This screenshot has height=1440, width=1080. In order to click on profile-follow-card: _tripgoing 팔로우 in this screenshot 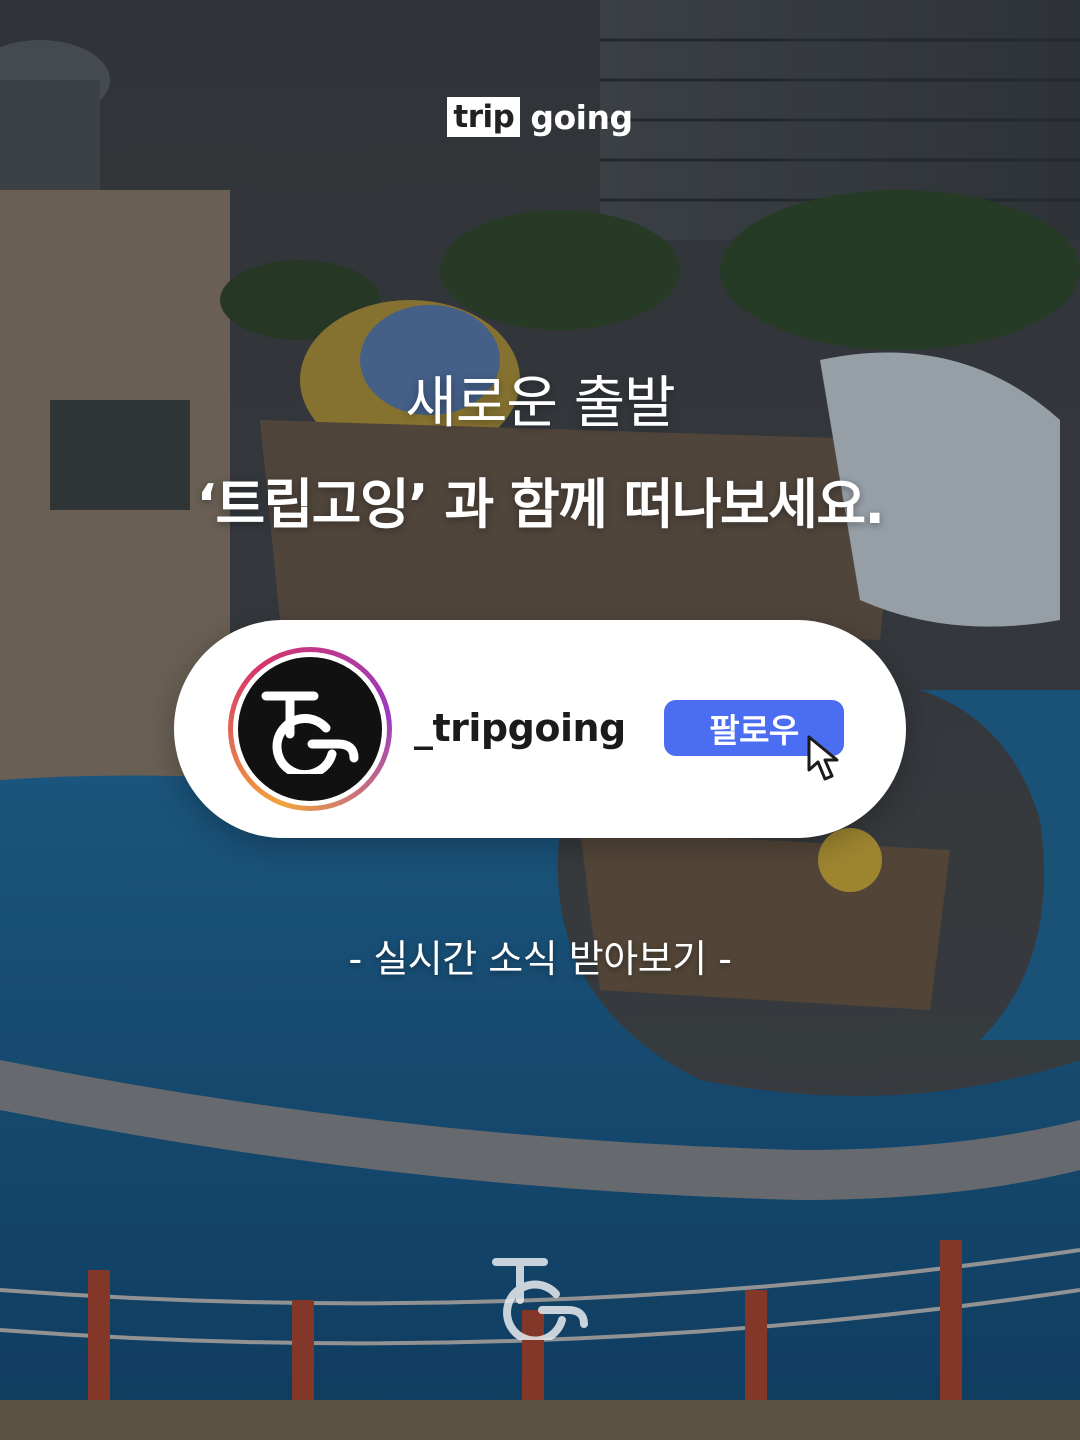, I will do `click(540, 729)`.